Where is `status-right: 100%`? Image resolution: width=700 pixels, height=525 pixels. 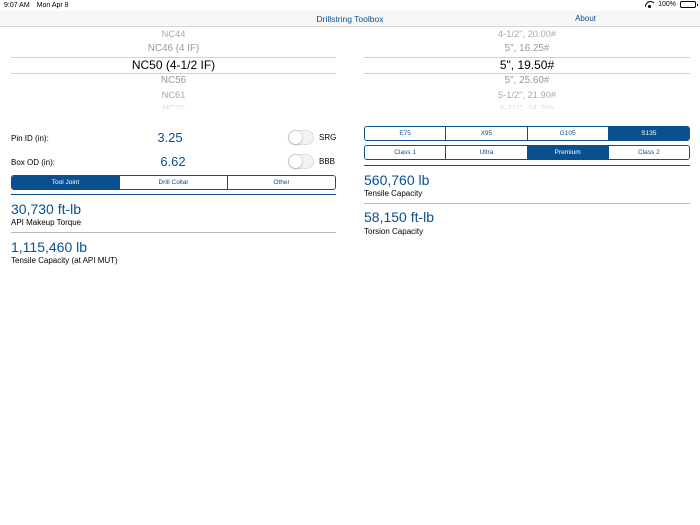 status-right: 100% is located at coordinates (671, 4).